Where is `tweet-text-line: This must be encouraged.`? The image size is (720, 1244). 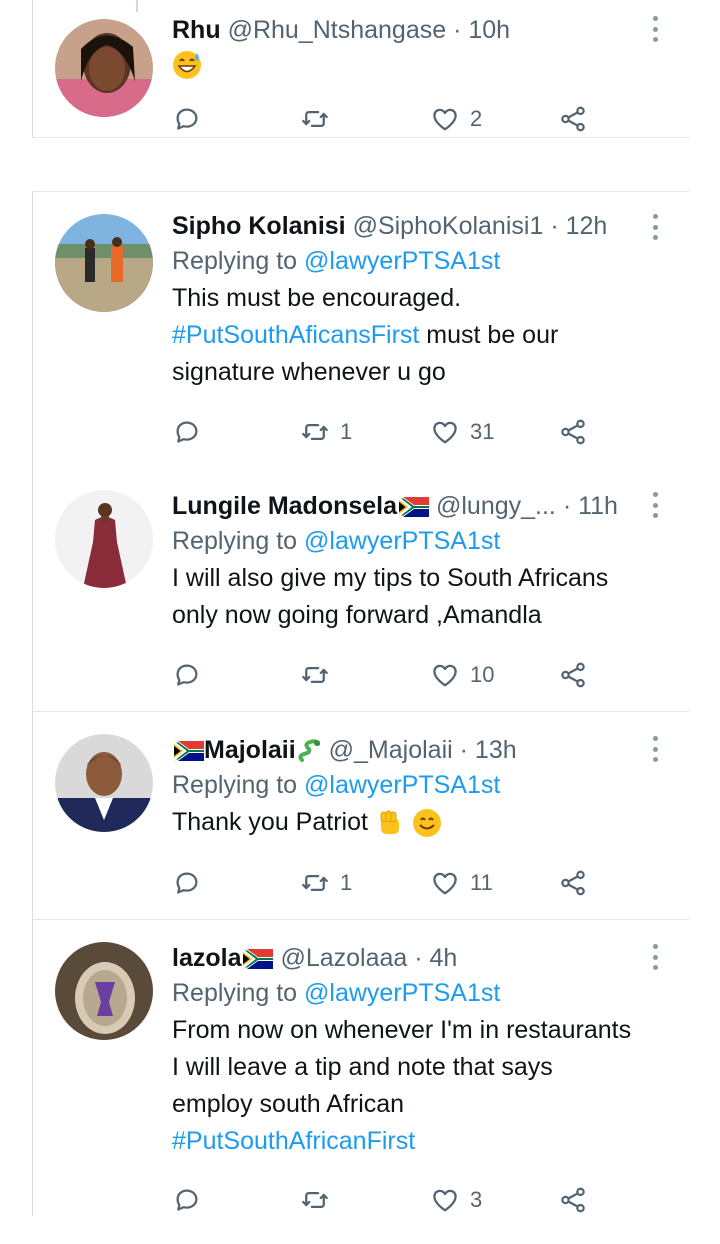 tweet-text-line: This must be encouraged. is located at coordinates (317, 298).